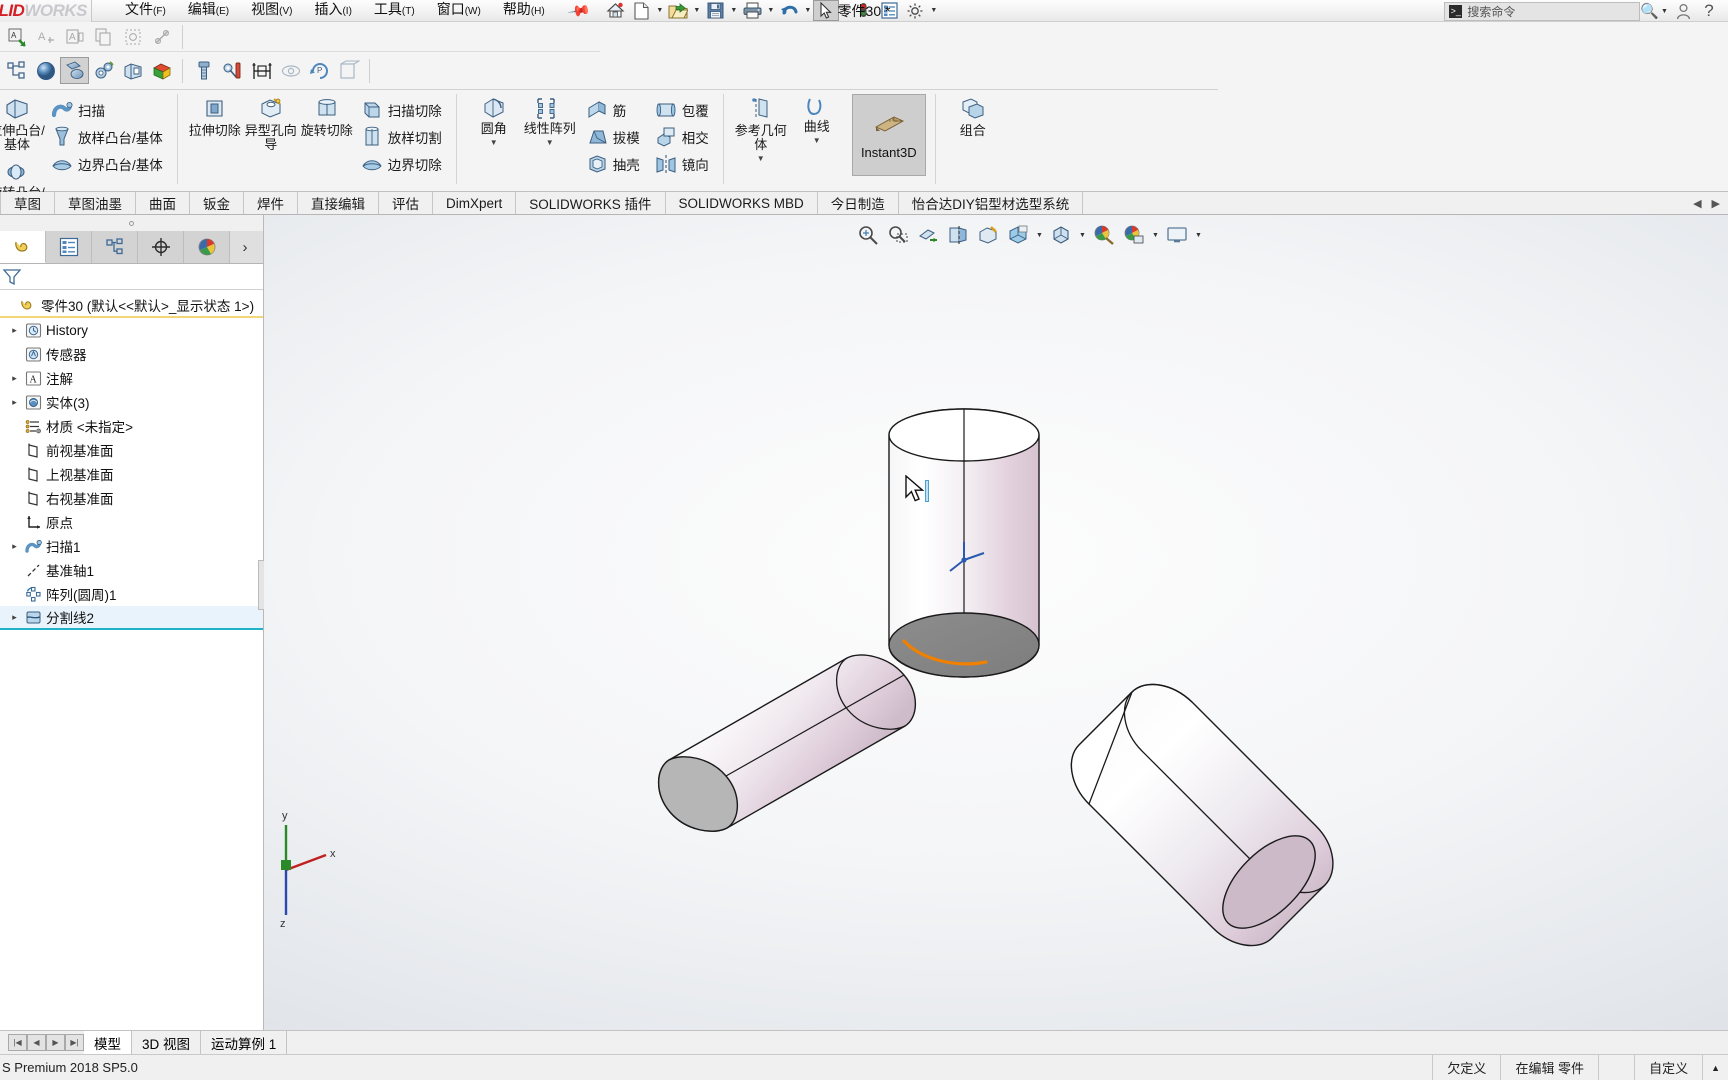 The height and width of the screenshot is (1080, 1728). Describe the element at coordinates (475, 203) in the screenshot. I see `tab-dimxpert: DimXpert` at that location.